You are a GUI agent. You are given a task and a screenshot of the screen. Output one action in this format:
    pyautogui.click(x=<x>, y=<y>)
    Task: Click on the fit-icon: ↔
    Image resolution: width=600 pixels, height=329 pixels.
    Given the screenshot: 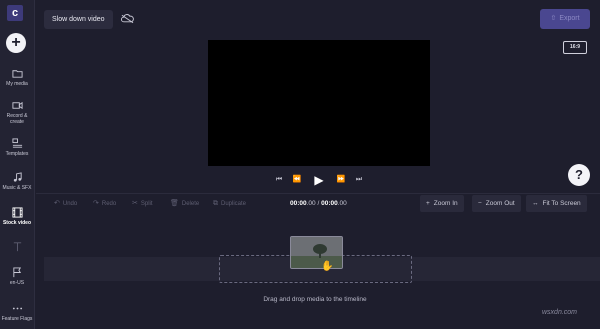 What is the action you would take?
    pyautogui.click(x=535, y=203)
    